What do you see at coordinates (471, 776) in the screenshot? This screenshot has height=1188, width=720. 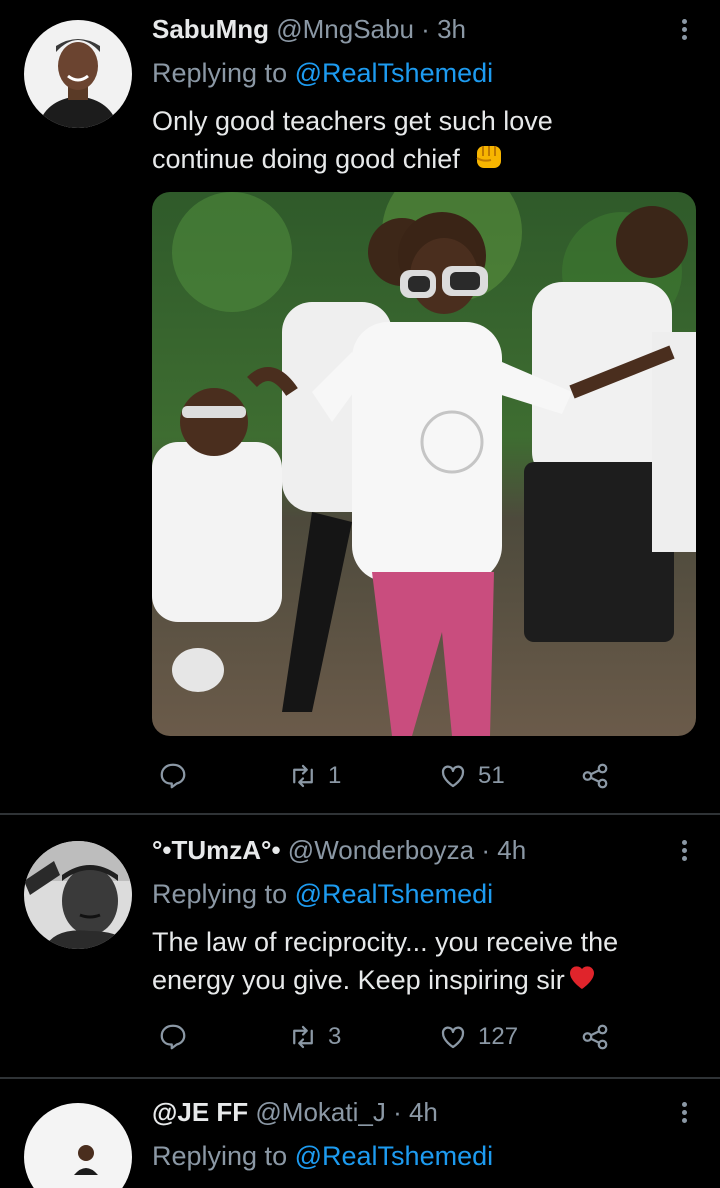 I see `like-button: 51` at bounding box center [471, 776].